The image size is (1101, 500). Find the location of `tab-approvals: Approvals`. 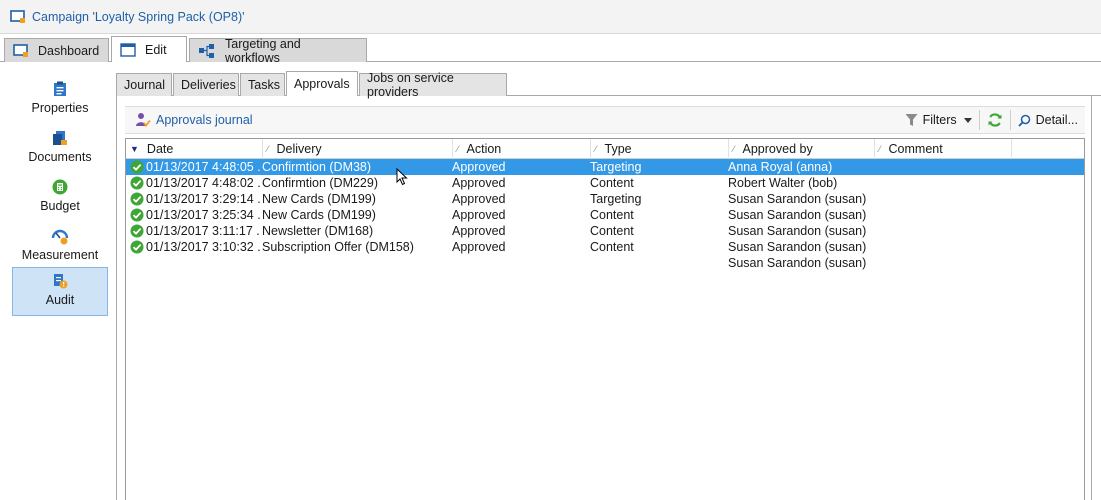

tab-approvals: Approvals is located at coordinates (322, 83).